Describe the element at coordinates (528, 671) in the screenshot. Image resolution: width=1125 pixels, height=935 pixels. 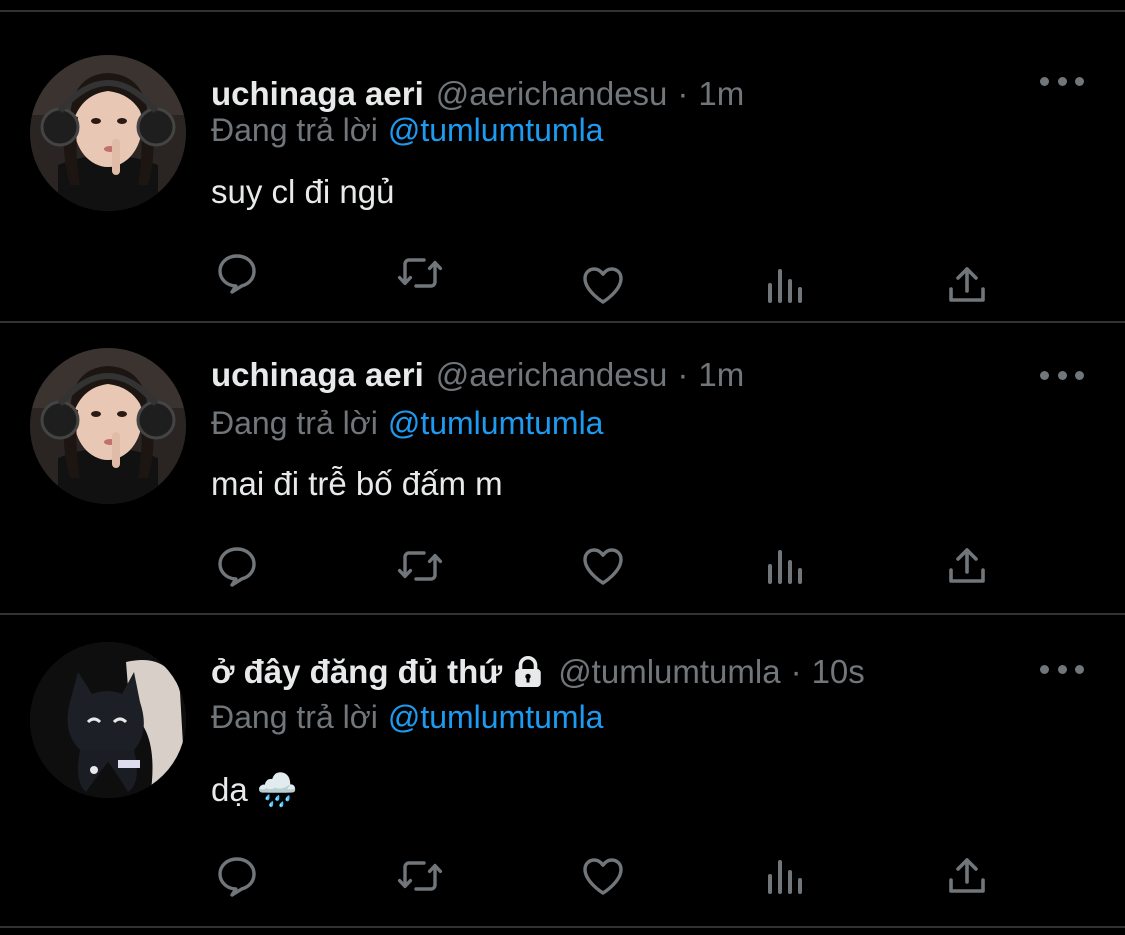
I see `lock-icon` at that location.